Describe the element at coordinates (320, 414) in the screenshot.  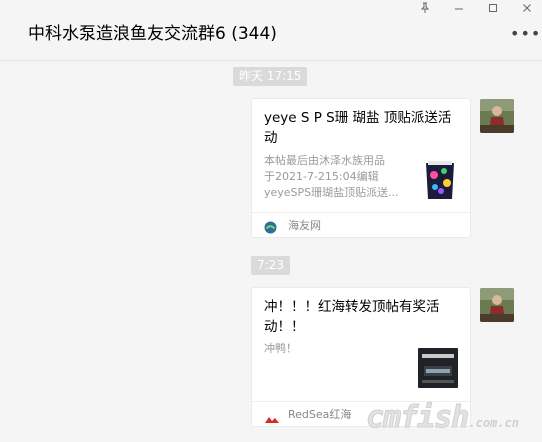
I see `card-source: RedSea红海` at that location.